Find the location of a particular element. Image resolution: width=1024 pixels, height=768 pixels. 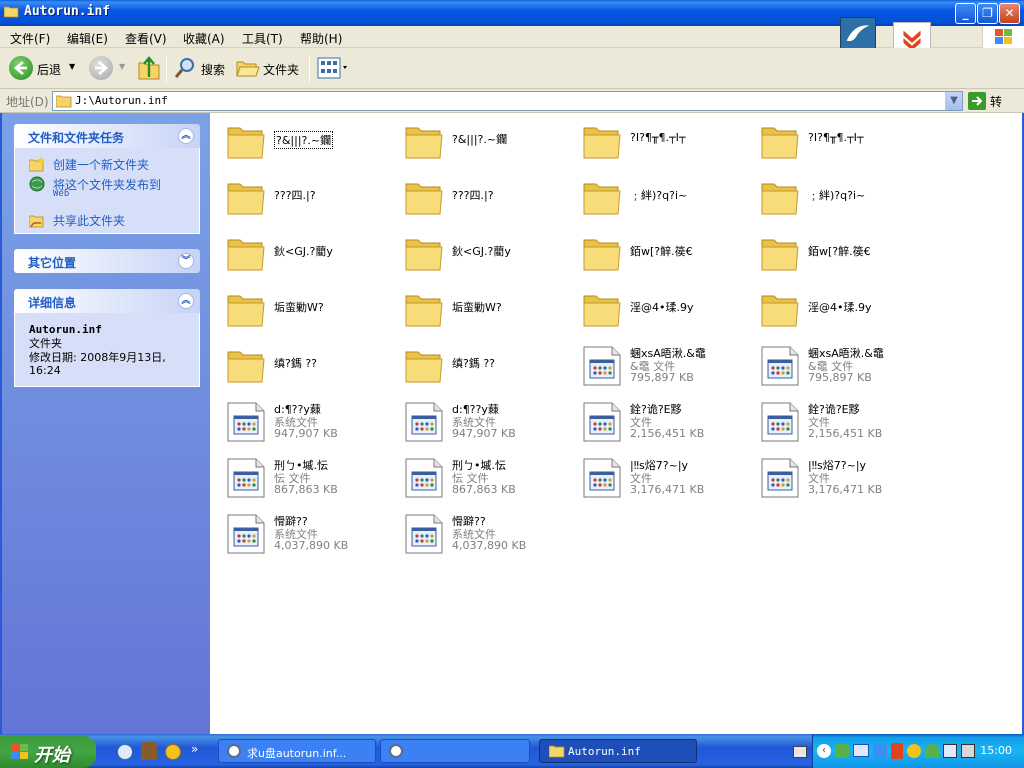

new-folder-icon is located at coordinates (37, 164).